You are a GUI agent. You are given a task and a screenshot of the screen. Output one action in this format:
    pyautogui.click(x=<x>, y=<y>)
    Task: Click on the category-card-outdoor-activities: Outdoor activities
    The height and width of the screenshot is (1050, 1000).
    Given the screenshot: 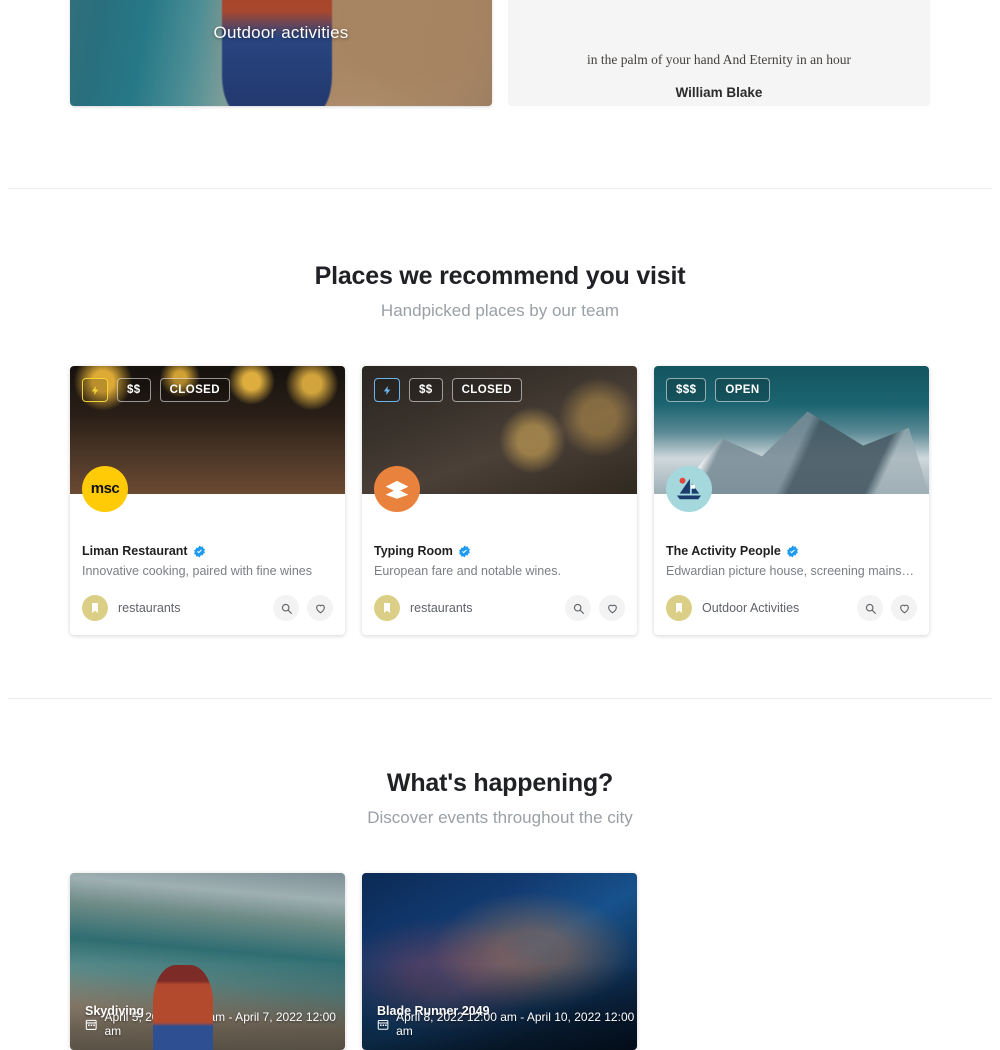 What is the action you would take?
    pyautogui.click(x=281, y=53)
    